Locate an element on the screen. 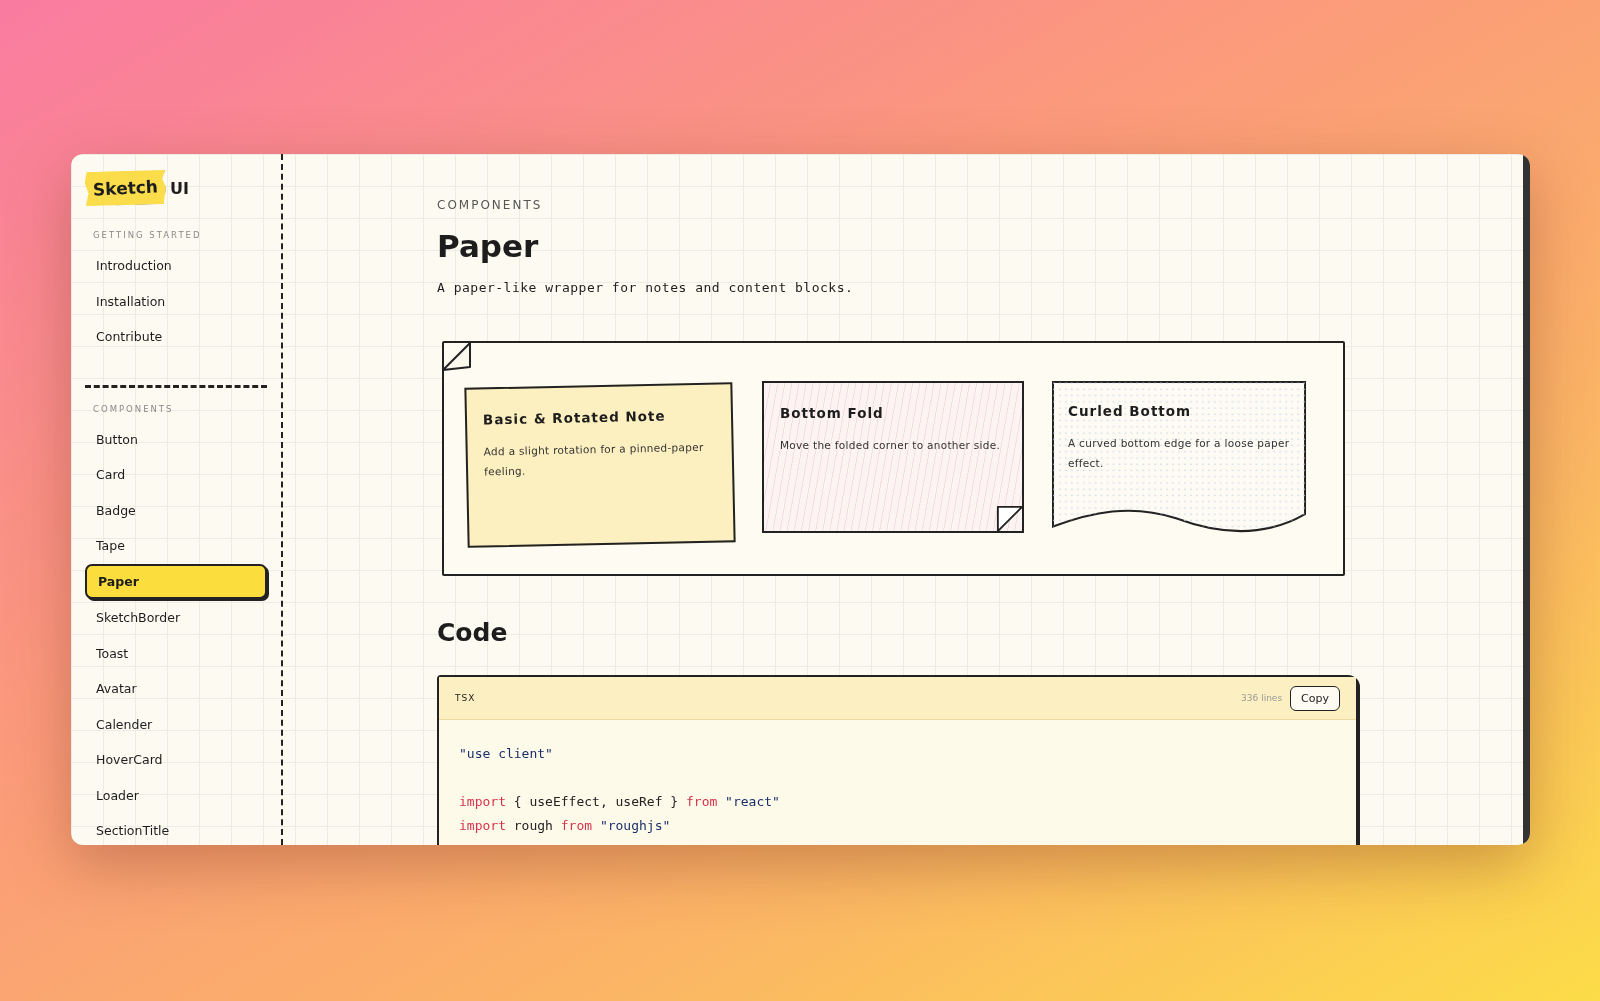 The image size is (1600, 1001). sidebar-item: Card is located at coordinates (176, 475).